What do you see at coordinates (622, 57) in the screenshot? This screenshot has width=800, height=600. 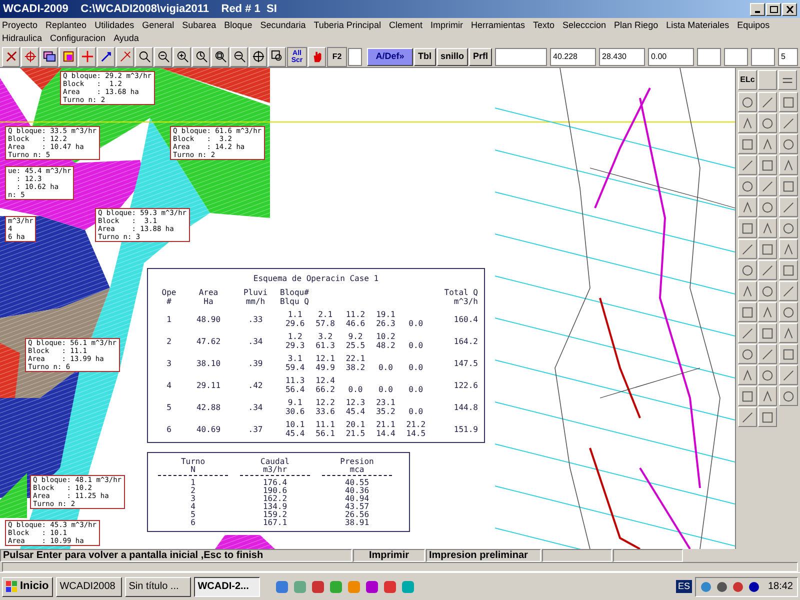 I see `coordinate-field: 28.430` at bounding box center [622, 57].